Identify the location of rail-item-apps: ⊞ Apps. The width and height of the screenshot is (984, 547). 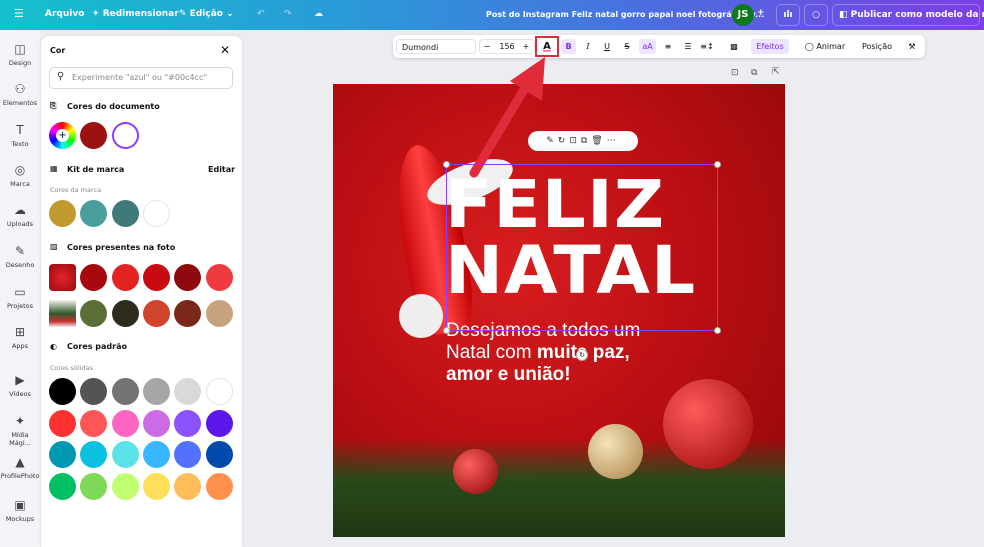
(20, 337).